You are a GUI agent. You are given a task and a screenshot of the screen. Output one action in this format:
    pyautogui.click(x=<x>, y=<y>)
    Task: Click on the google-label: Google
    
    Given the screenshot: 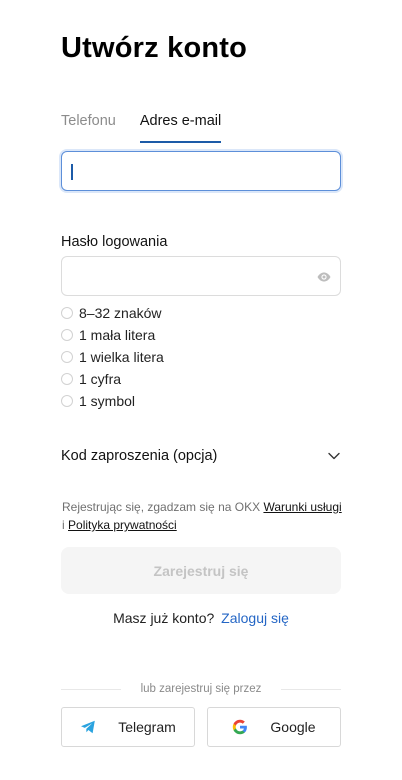 What is the action you would take?
    pyautogui.click(x=293, y=727)
    